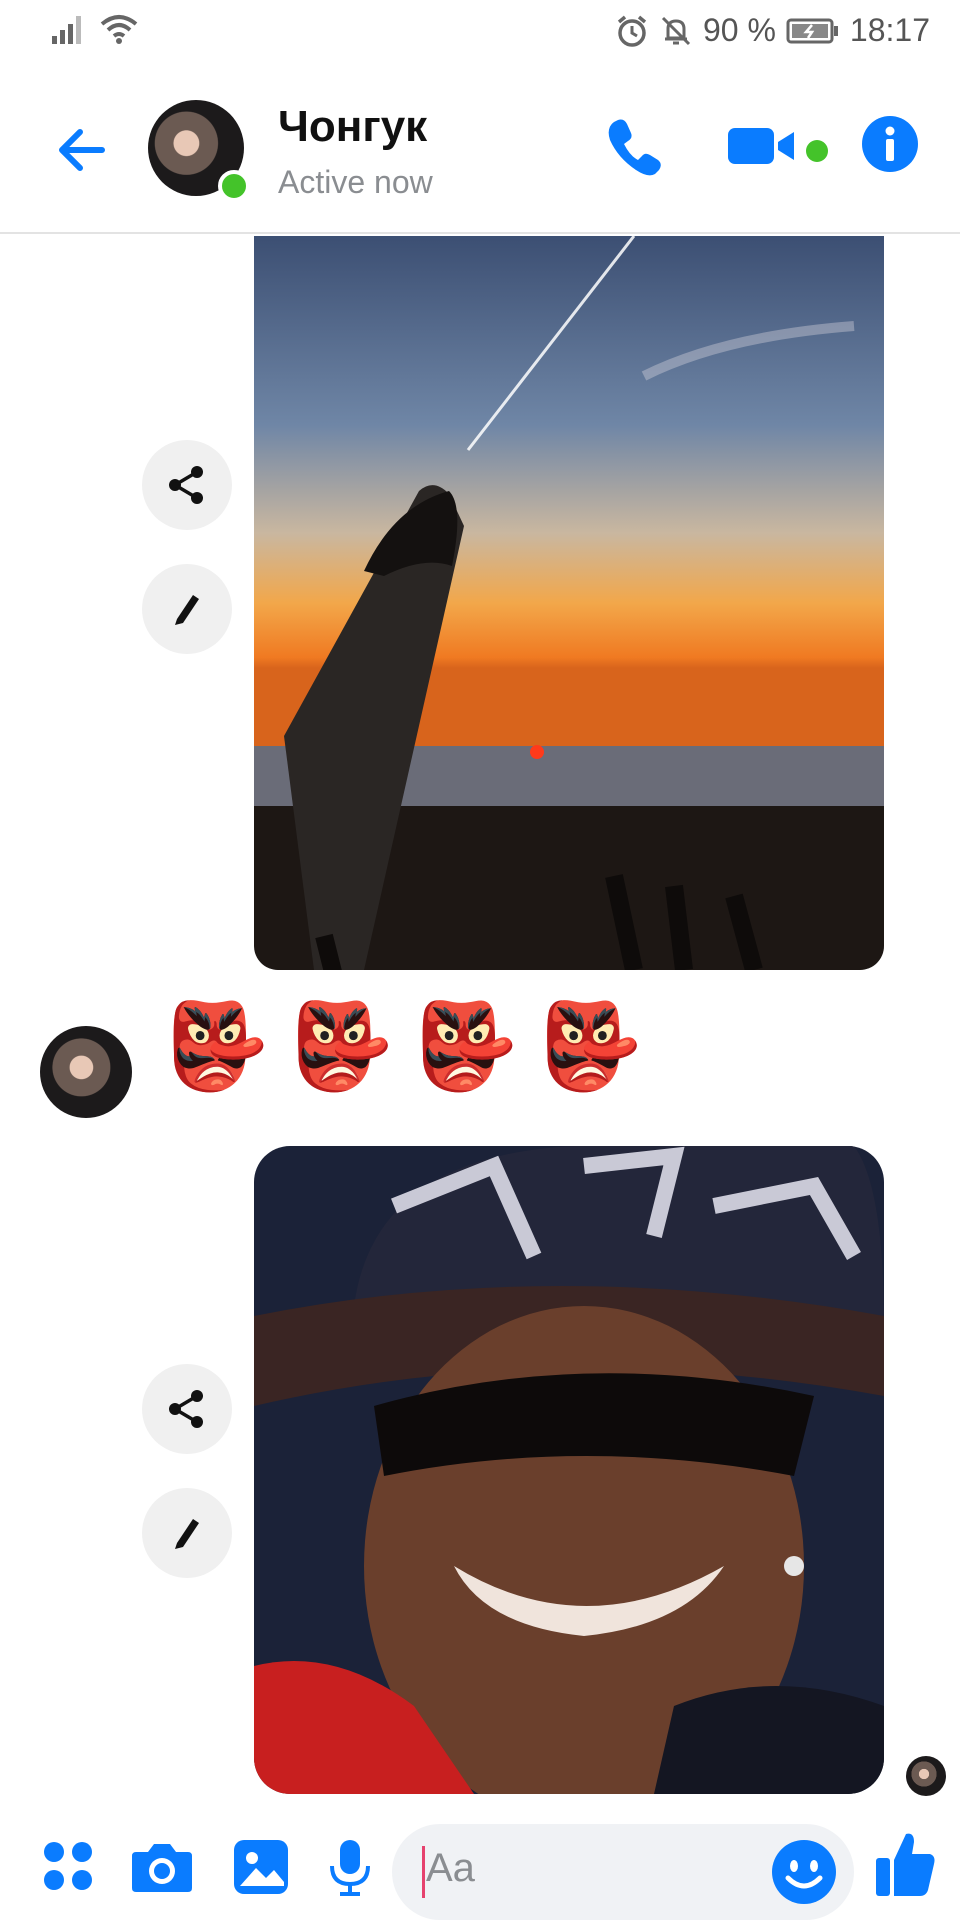 The width and height of the screenshot is (960, 1920). Describe the element at coordinates (119, 29) in the screenshot. I see `wifi-icon` at that location.